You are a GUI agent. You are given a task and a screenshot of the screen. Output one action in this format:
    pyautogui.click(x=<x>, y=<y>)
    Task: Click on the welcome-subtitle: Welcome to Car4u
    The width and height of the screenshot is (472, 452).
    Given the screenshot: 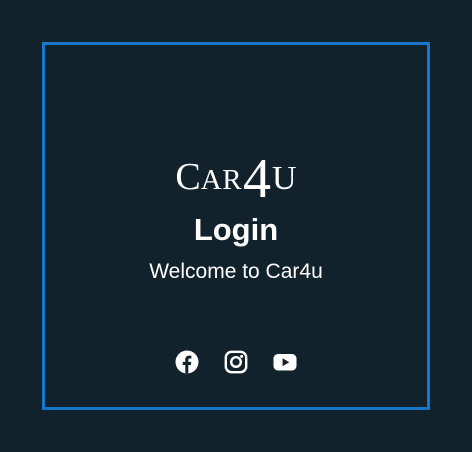 What is the action you would take?
    pyautogui.click(x=236, y=271)
    